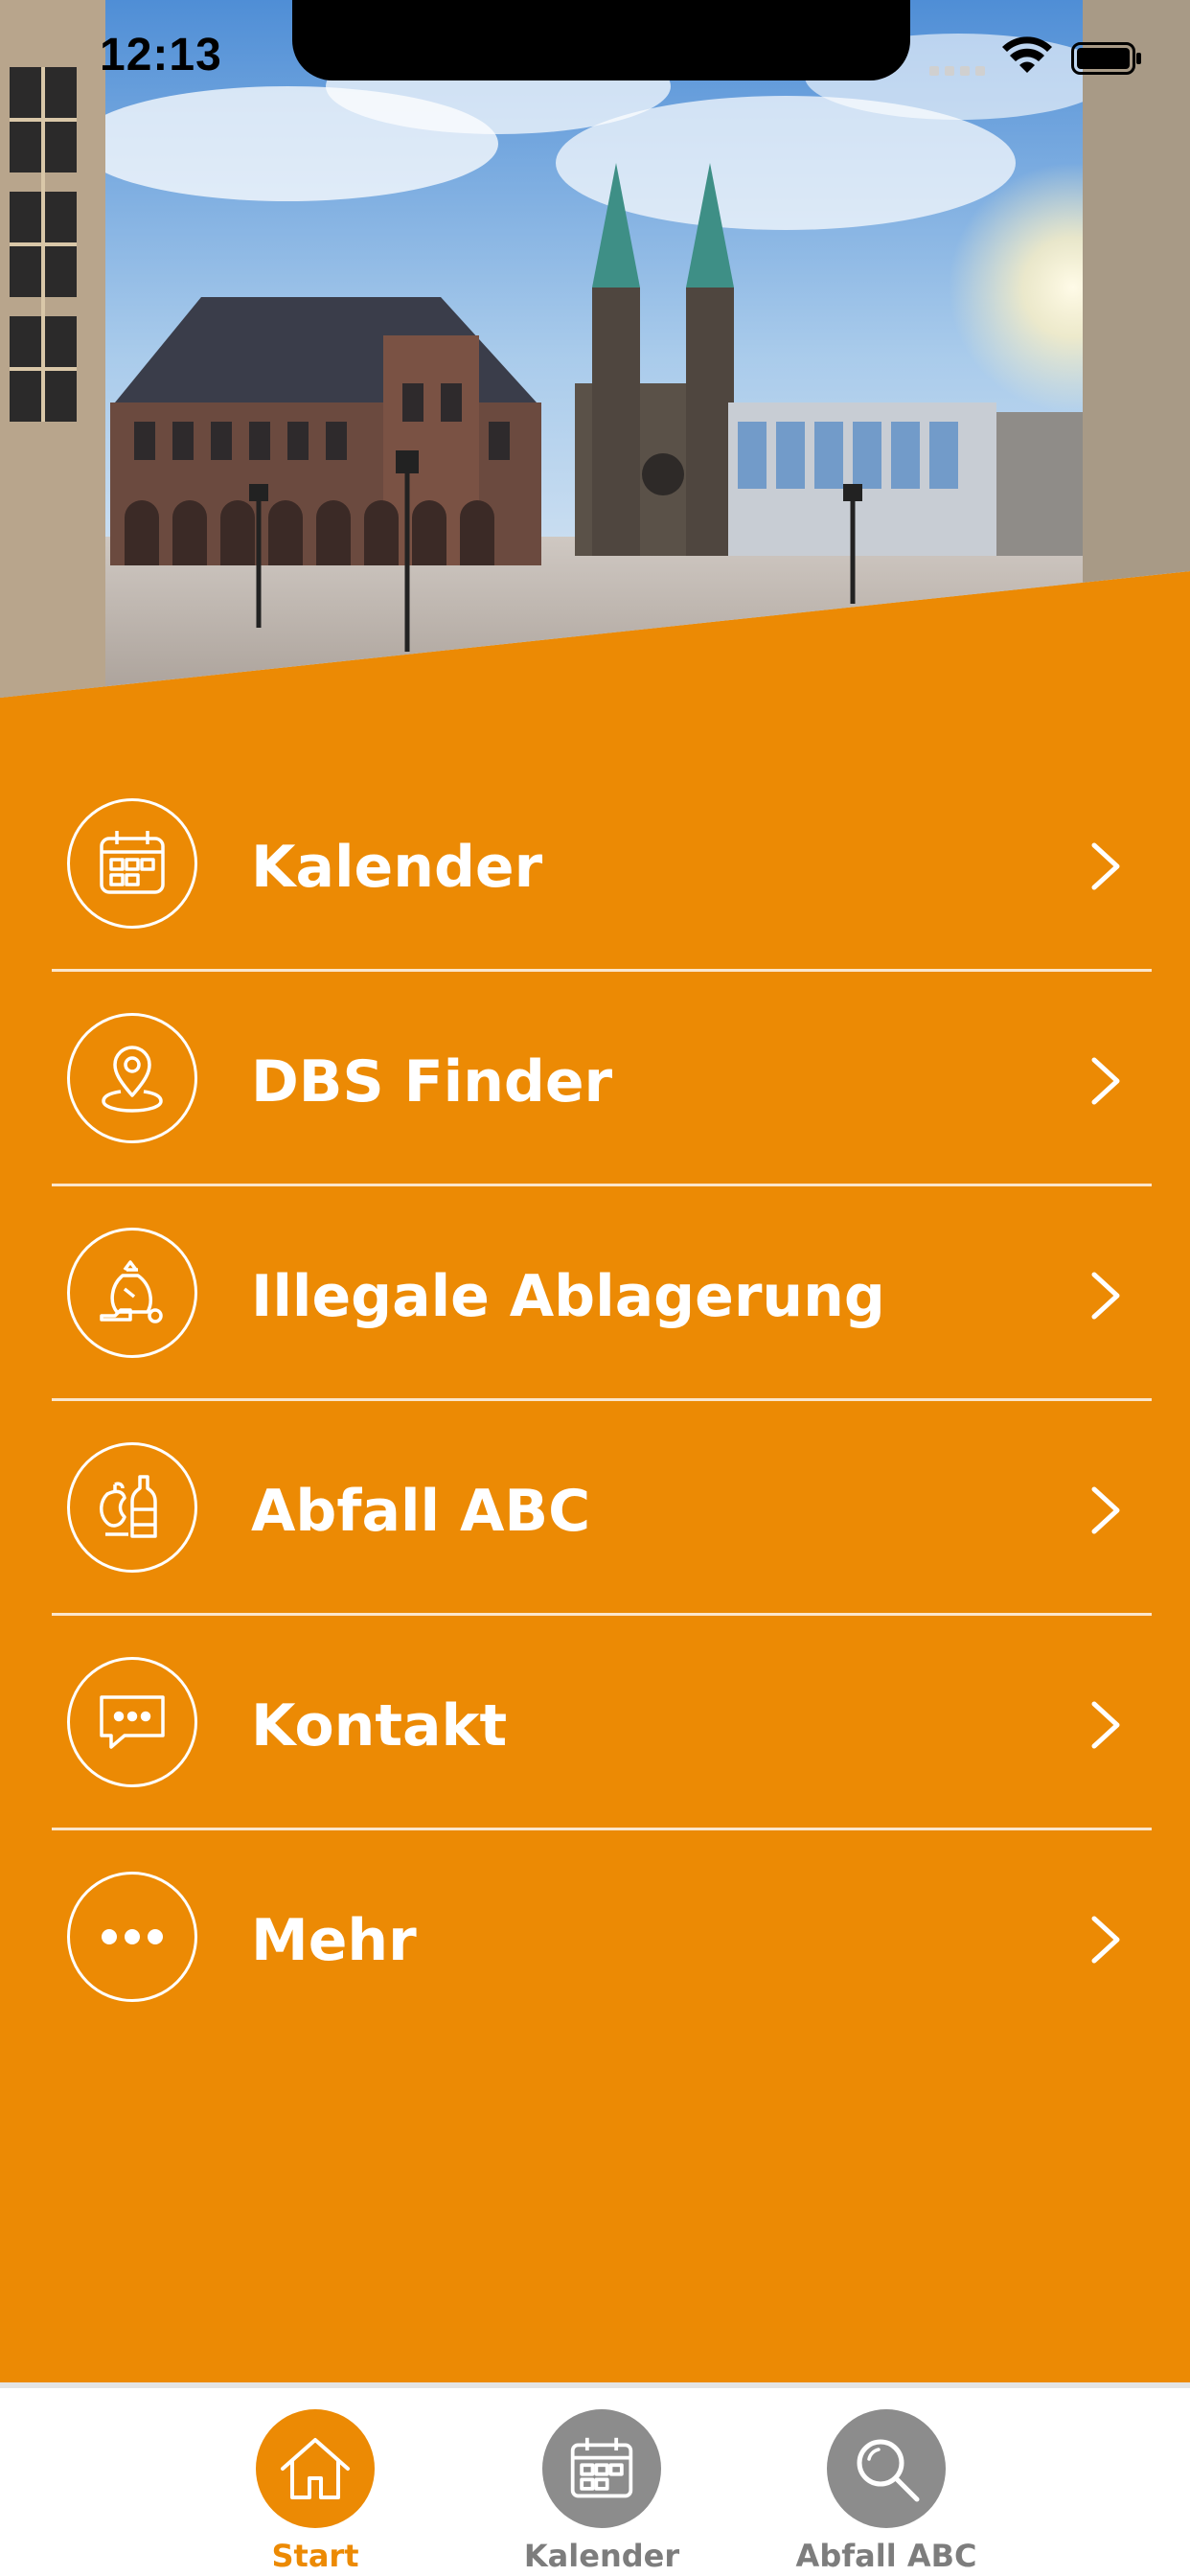  Describe the element at coordinates (886, 2556) in the screenshot. I see `tab-label: Abfall ABC` at that location.